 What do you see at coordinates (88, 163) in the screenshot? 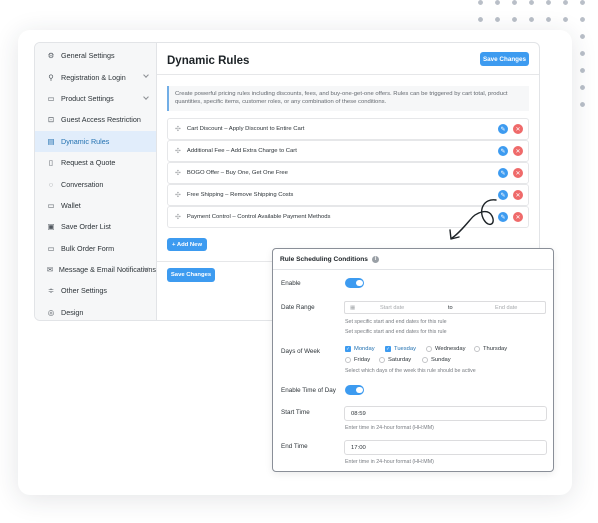
I see `sidebar-item-label: Request a Quote` at bounding box center [88, 163].